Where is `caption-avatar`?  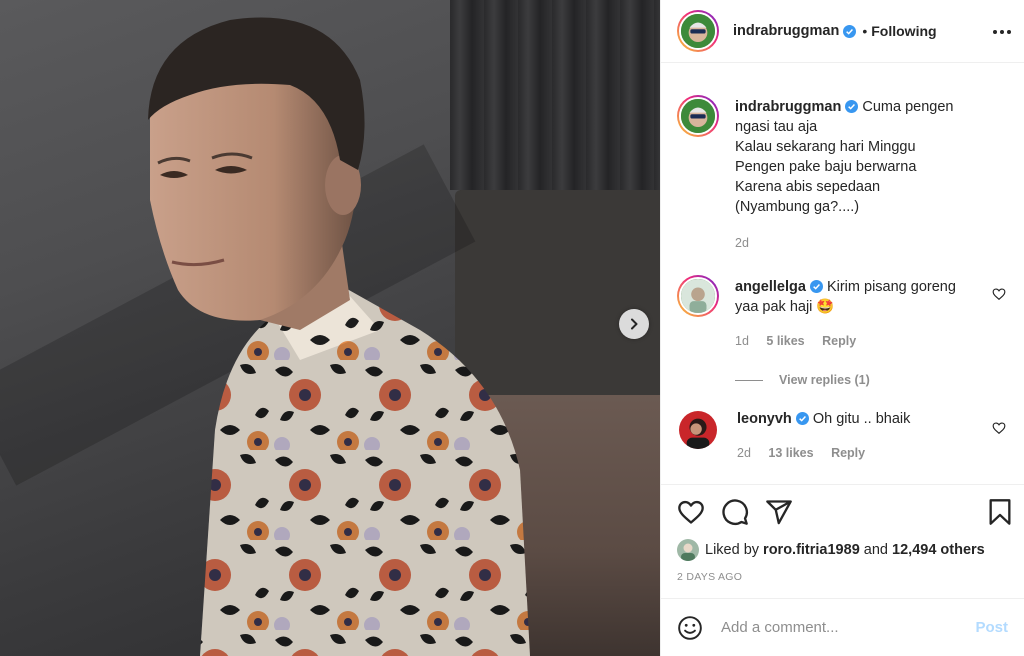
caption-avatar is located at coordinates (698, 116).